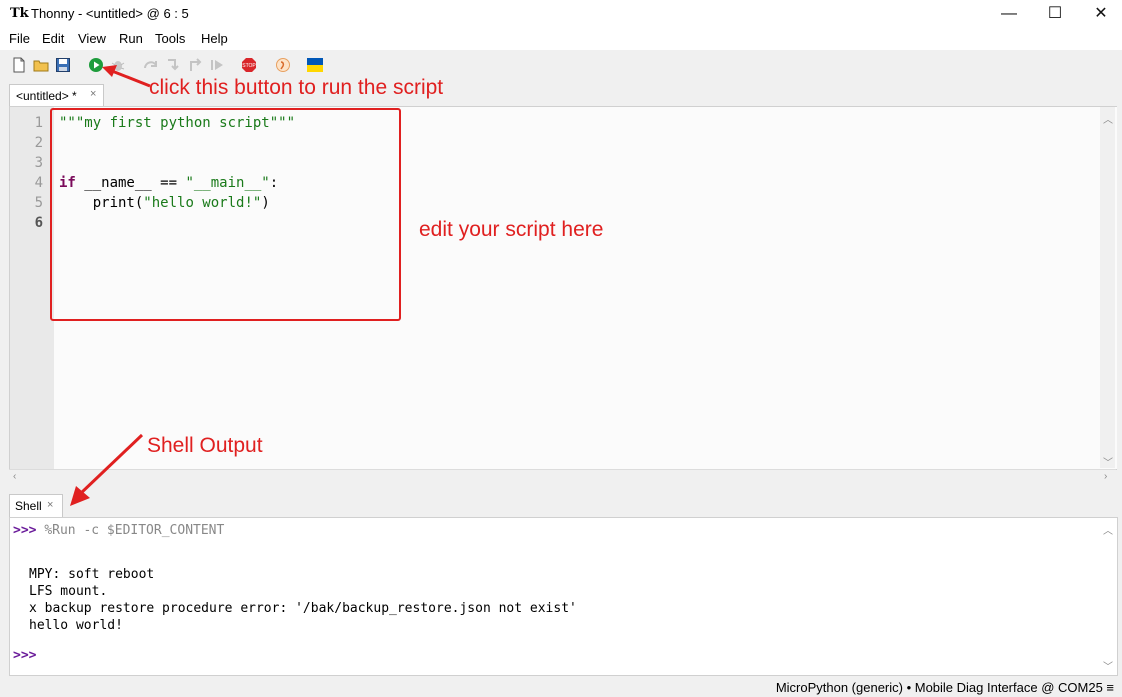 This screenshot has height=697, width=1122. Describe the element at coordinates (38, 183) in the screenshot. I see `line-number: 4` at that location.